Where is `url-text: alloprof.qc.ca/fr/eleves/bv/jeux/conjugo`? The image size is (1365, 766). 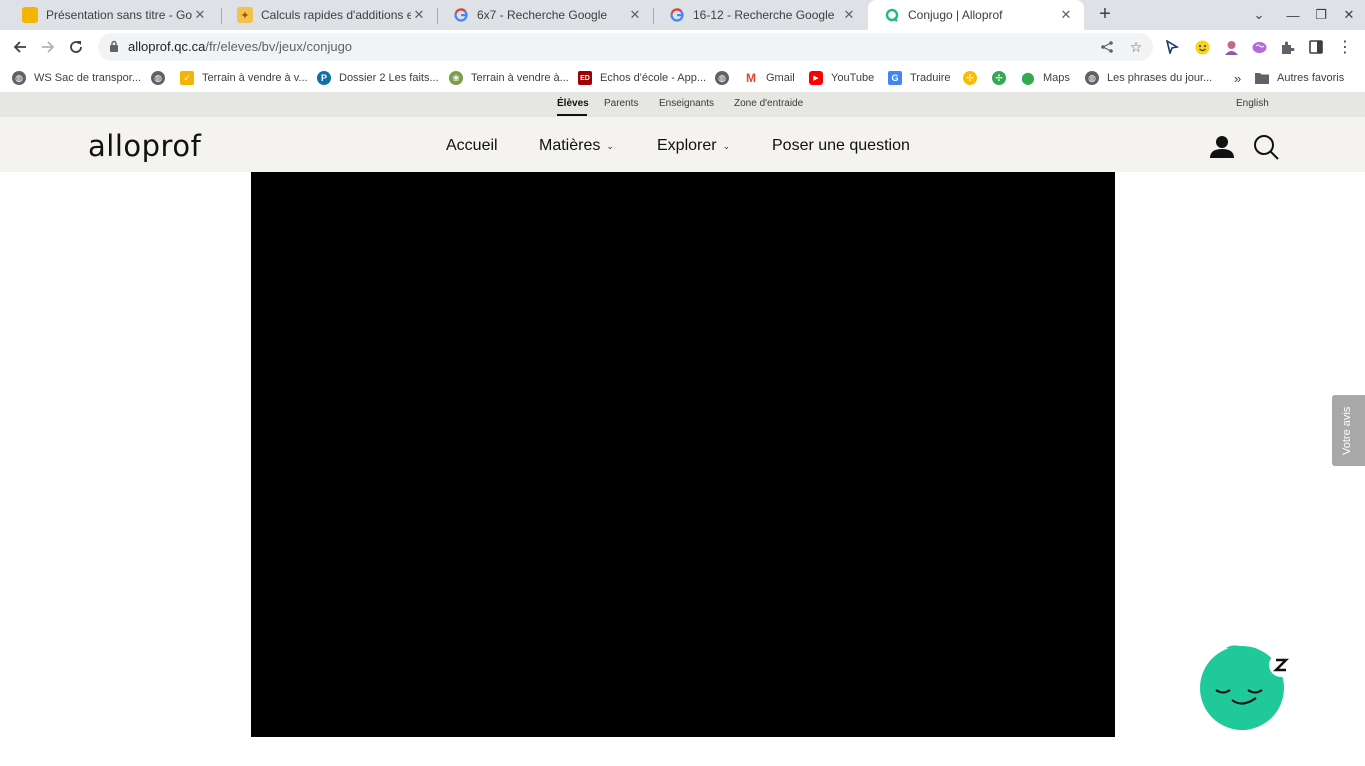
url-text: alloprof.qc.ca/fr/eleves/bv/jeux/conjugo is located at coordinates (240, 46).